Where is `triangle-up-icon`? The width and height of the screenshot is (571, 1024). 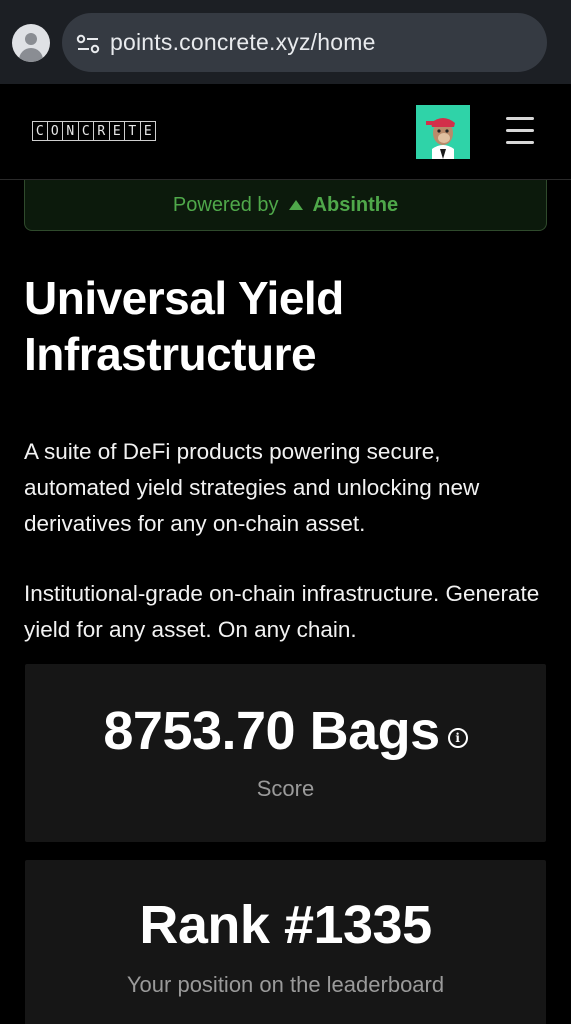 triangle-up-icon is located at coordinates (295, 205).